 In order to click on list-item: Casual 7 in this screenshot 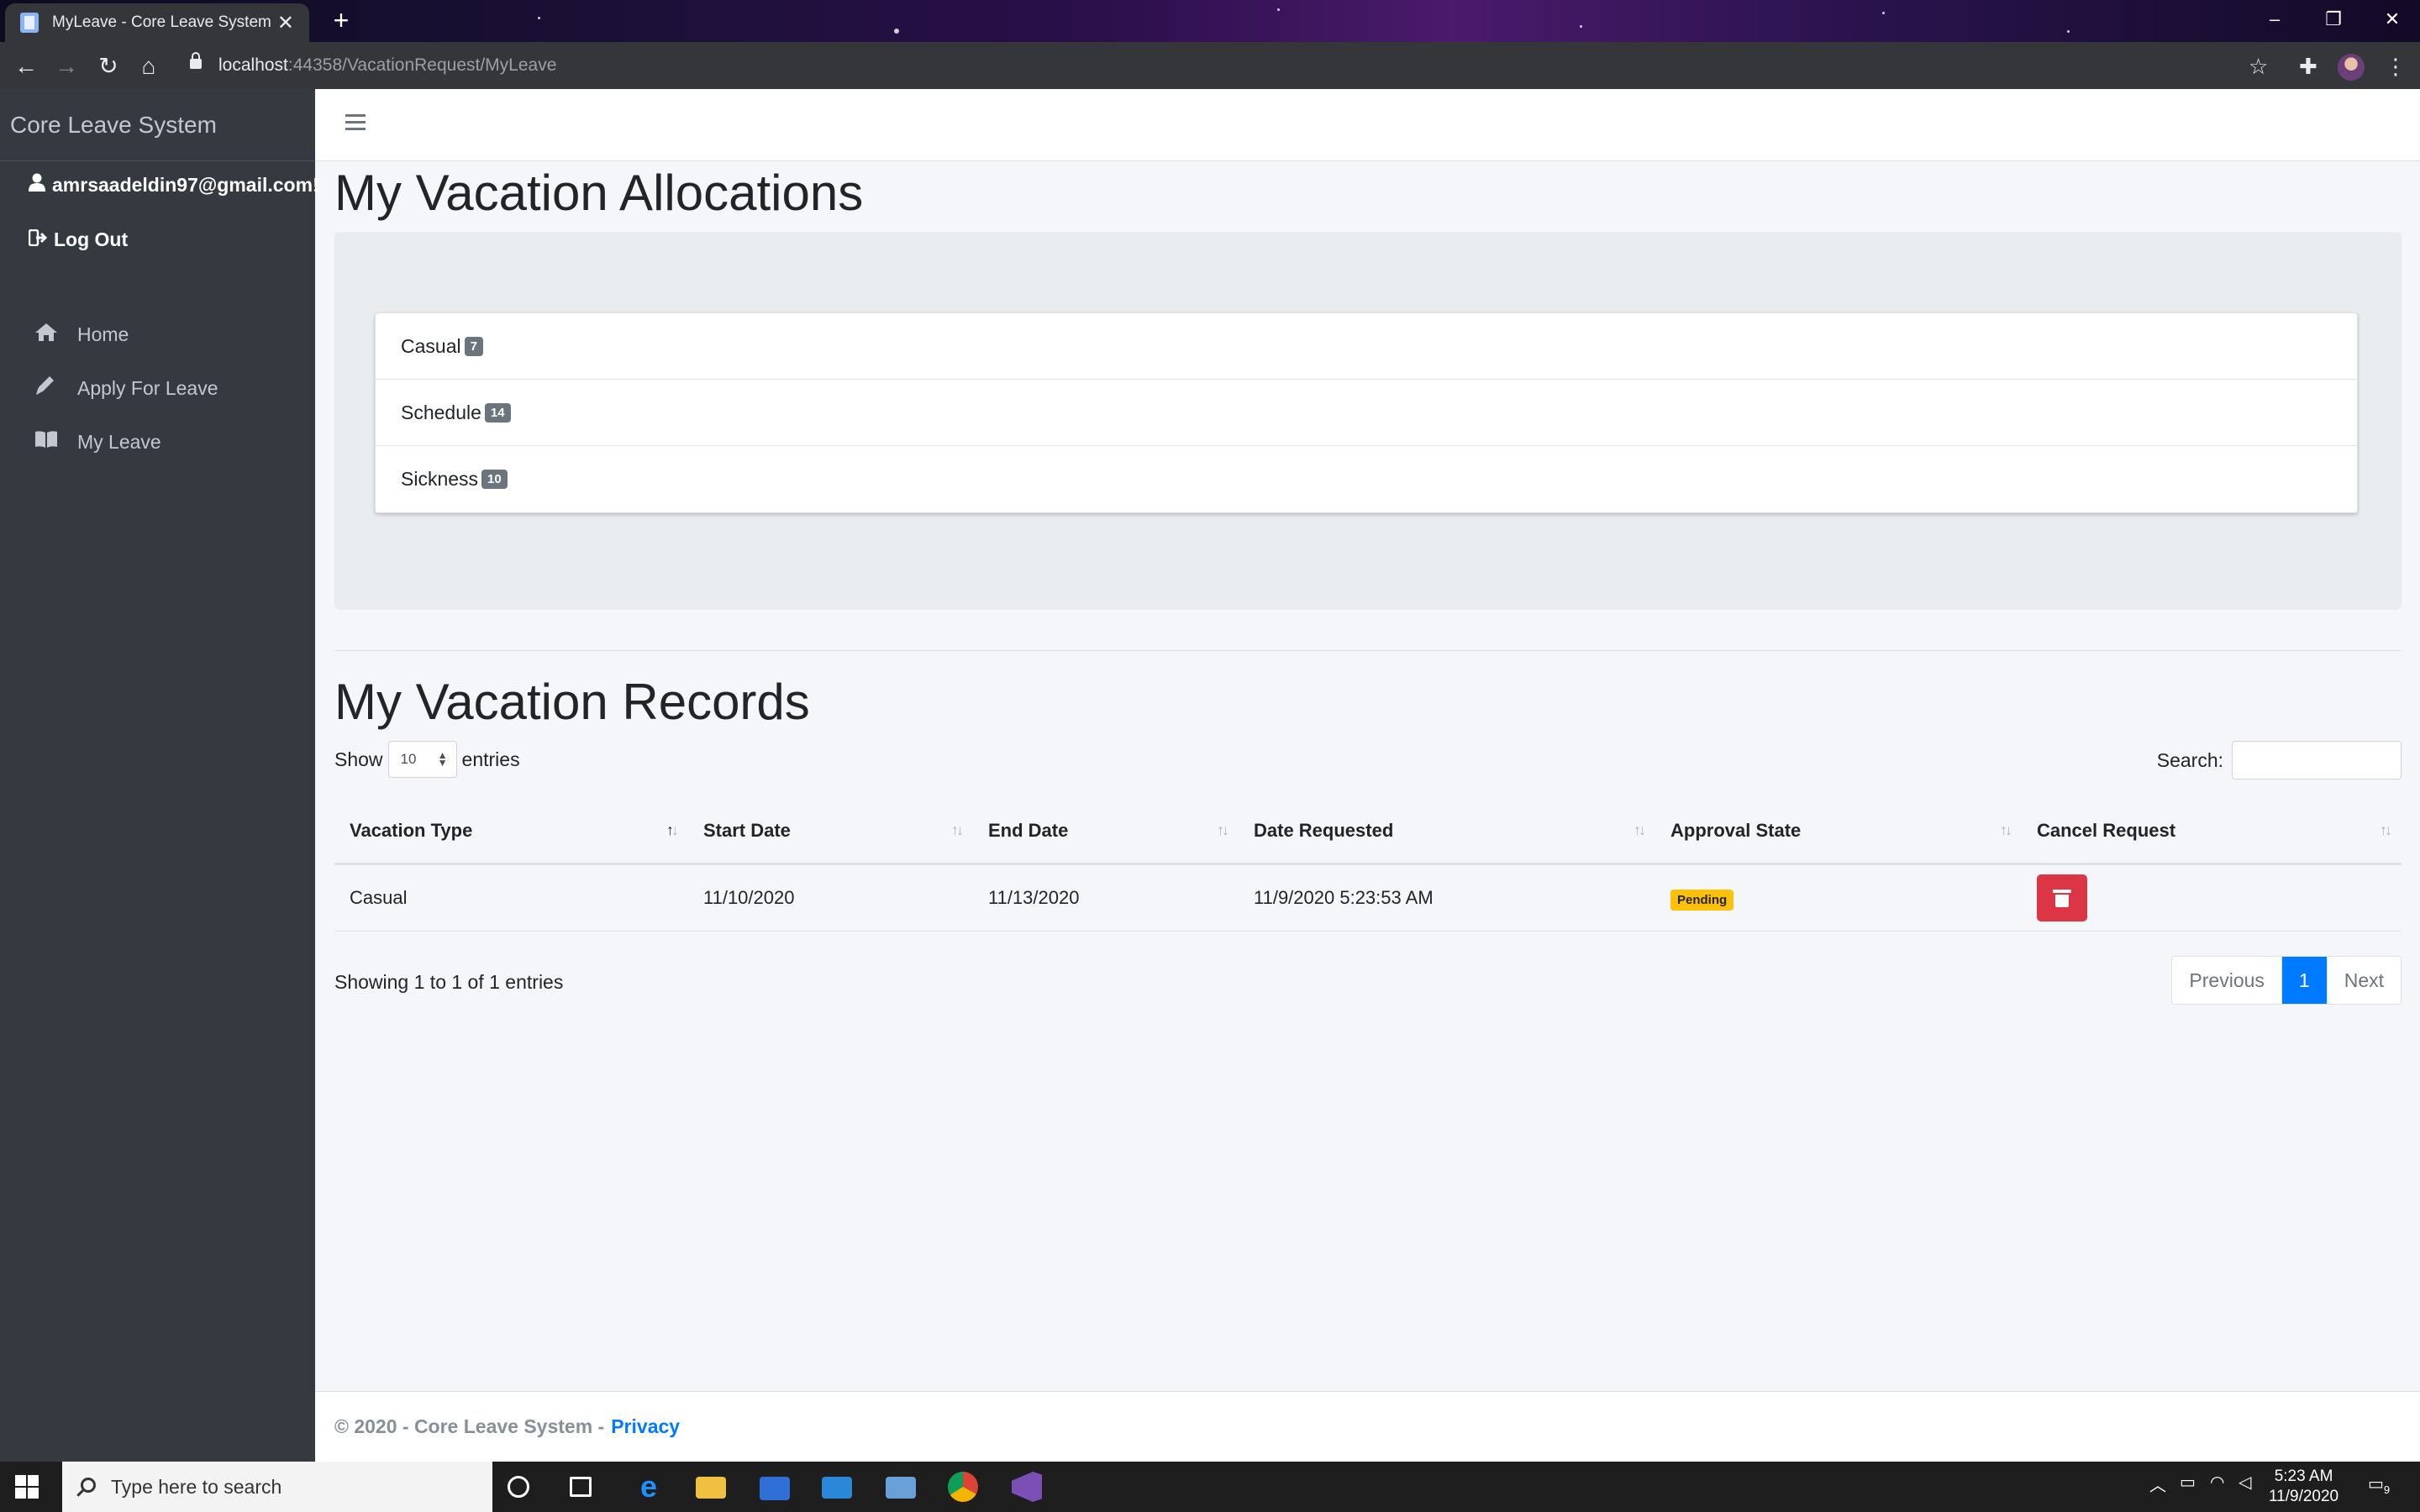, I will do `click(1366, 346)`.